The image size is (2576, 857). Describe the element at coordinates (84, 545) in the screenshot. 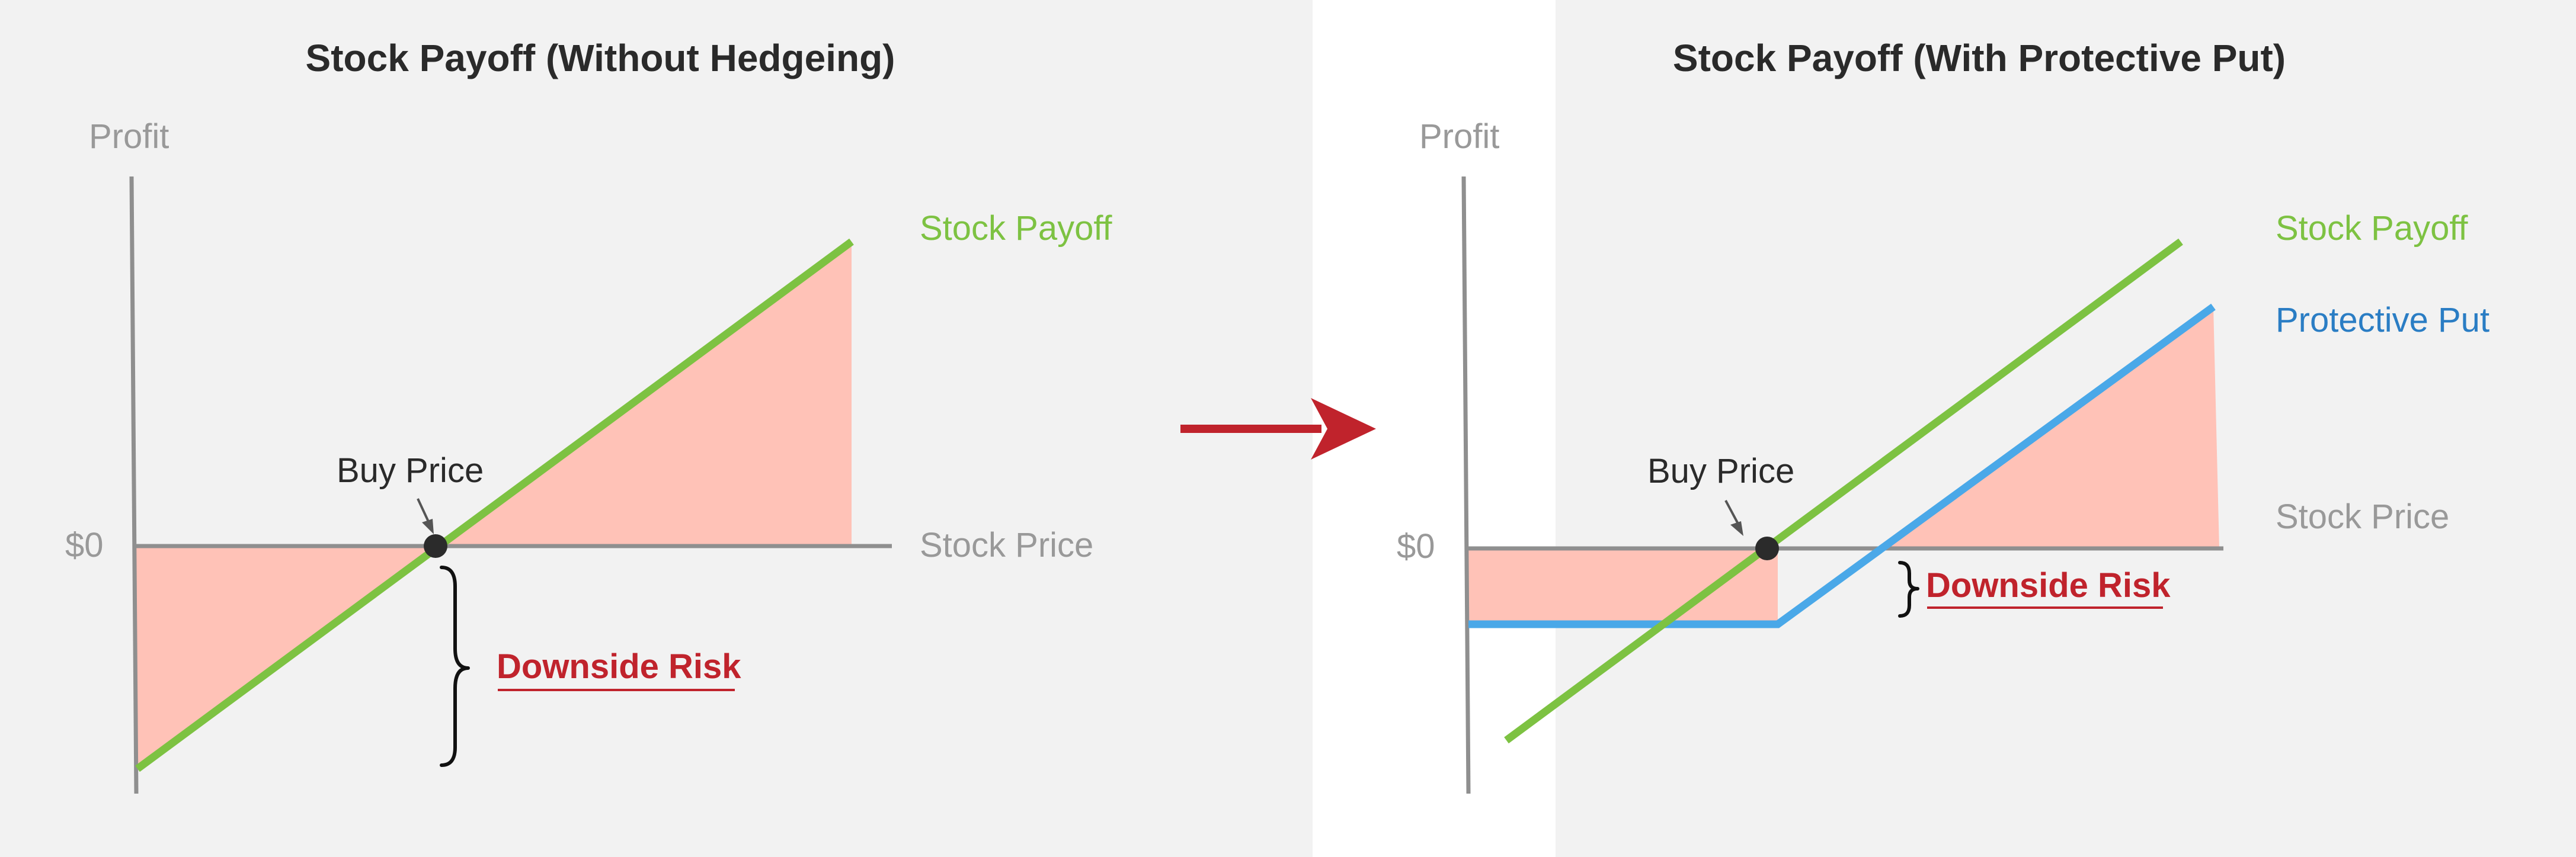

I see `left-zero-label: $0` at that location.